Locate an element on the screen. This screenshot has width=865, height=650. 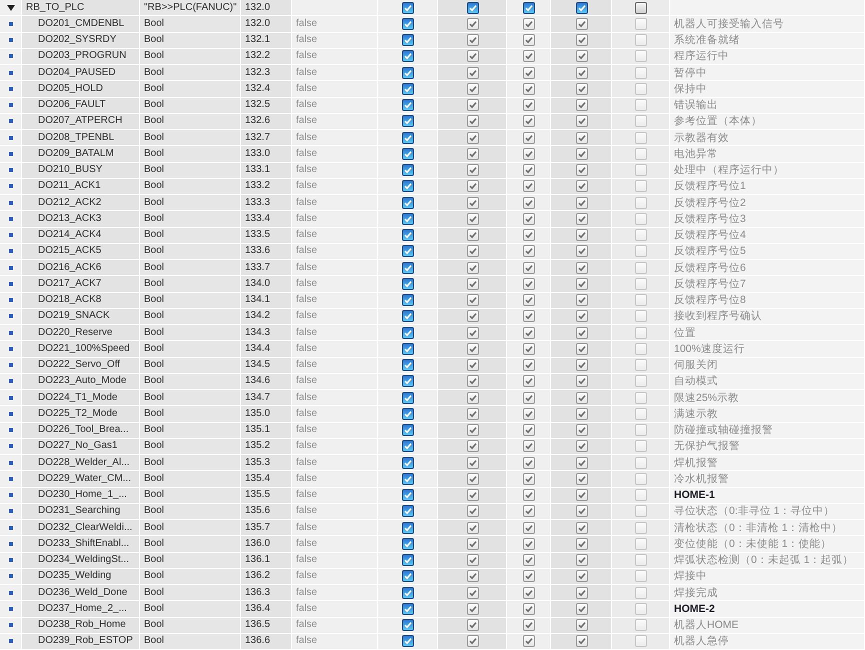
tag-name: DO239_Rob_ESTOP is located at coordinates (85, 641).